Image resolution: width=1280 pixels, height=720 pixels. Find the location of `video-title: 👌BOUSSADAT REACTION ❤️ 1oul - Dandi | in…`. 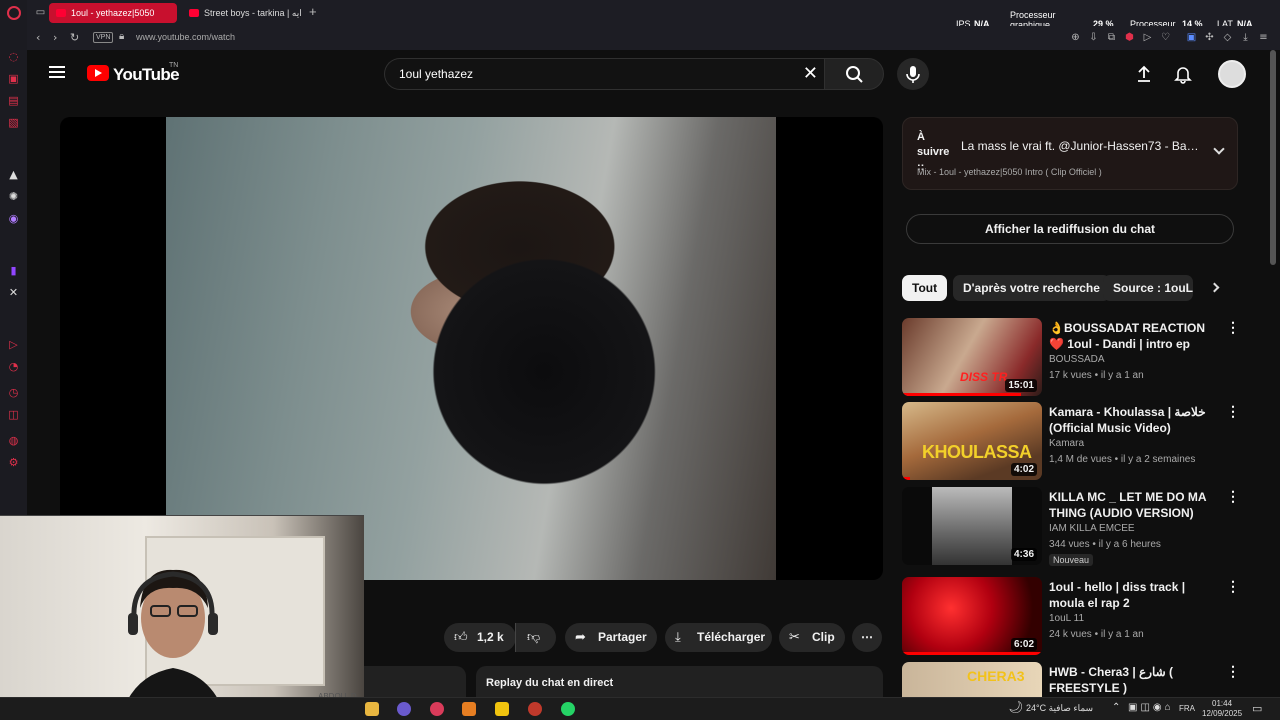

video-title: 👌BOUSSADAT REACTION ❤️ 1oul - Dandi | in… is located at coordinates (1134, 336).